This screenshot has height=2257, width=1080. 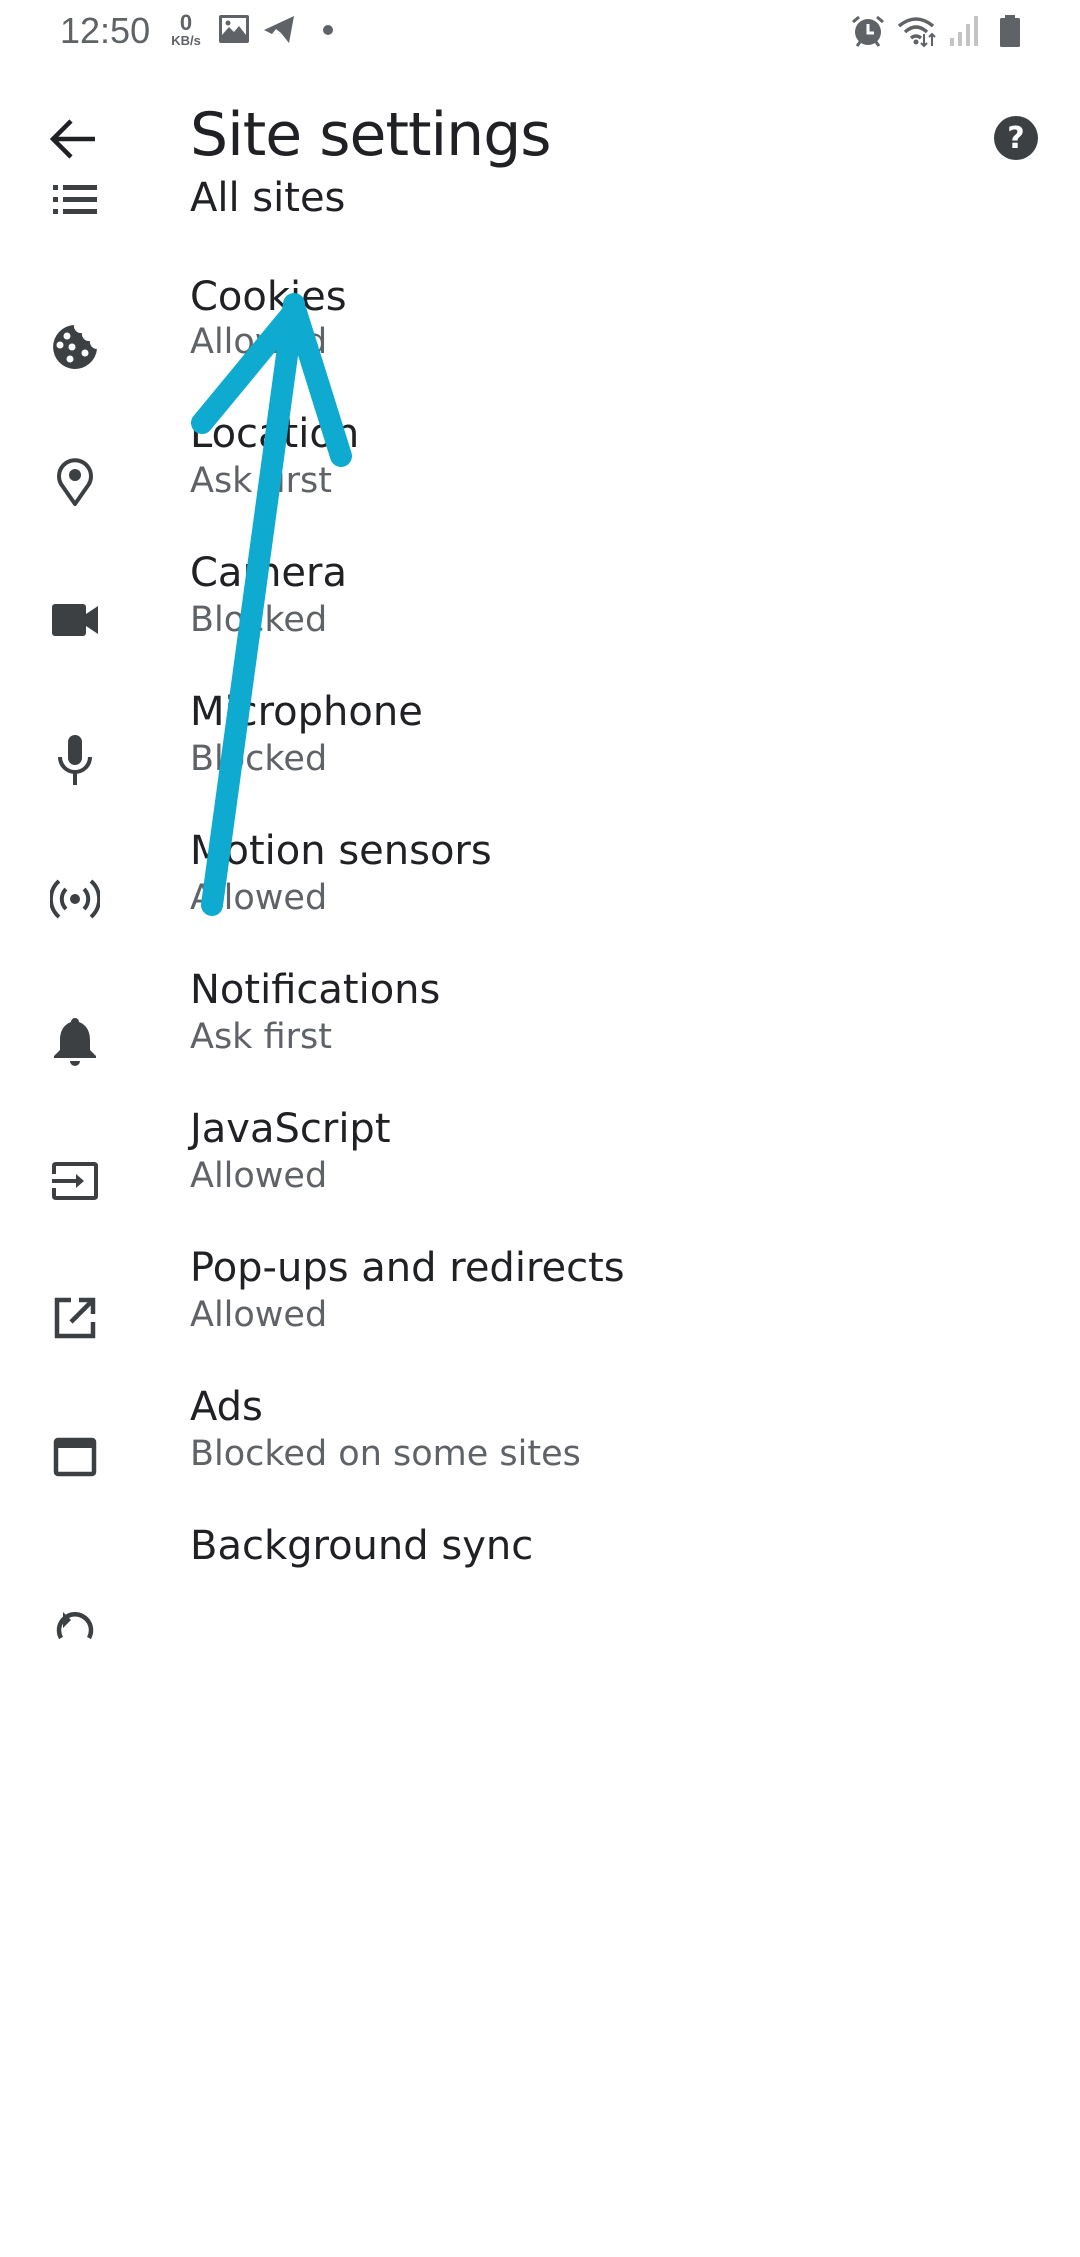 What do you see at coordinates (75, 482) in the screenshot?
I see `location-pin-icon` at bounding box center [75, 482].